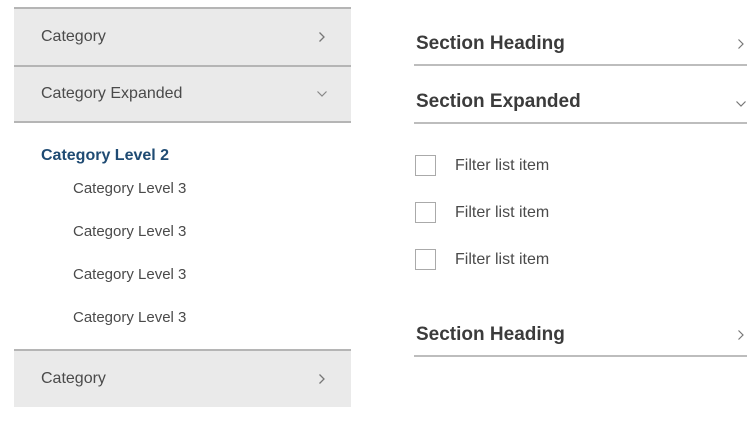 This screenshot has width=747, height=438. What do you see at coordinates (182, 378) in the screenshot?
I see `category-item-3: Category` at bounding box center [182, 378].